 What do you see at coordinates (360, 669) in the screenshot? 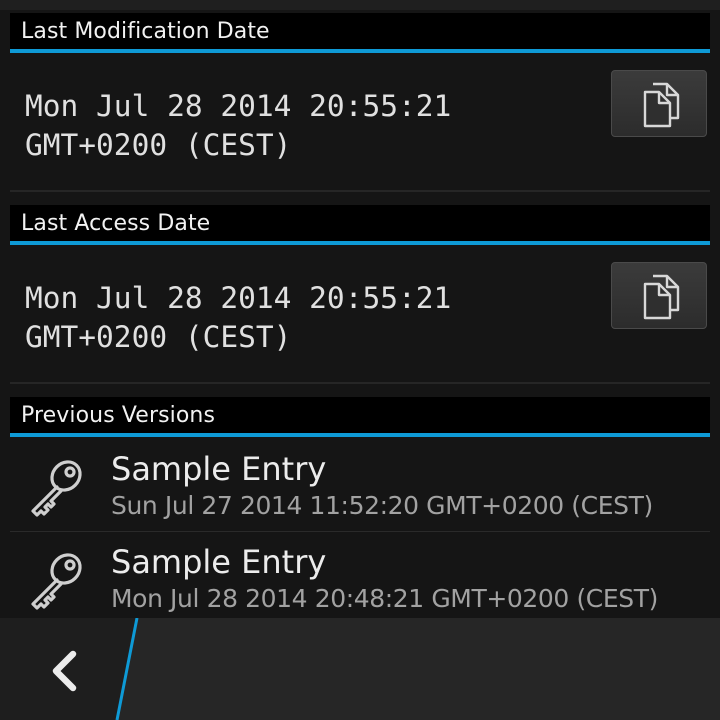
I see `action-bar` at bounding box center [360, 669].